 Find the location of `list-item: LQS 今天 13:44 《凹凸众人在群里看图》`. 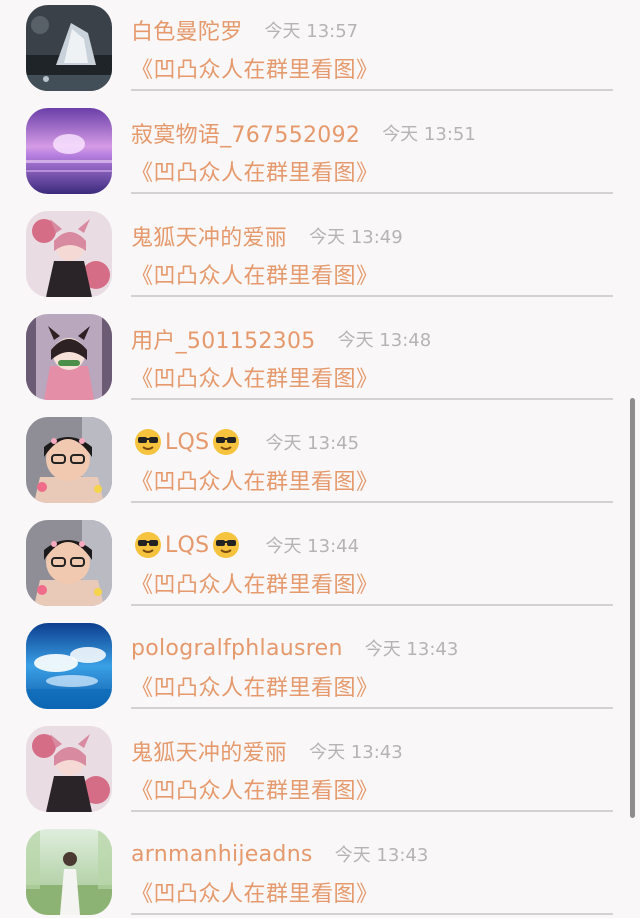

list-item: LQS 今天 13:44 《凹凸众人在群里看图》 is located at coordinates (320, 554).